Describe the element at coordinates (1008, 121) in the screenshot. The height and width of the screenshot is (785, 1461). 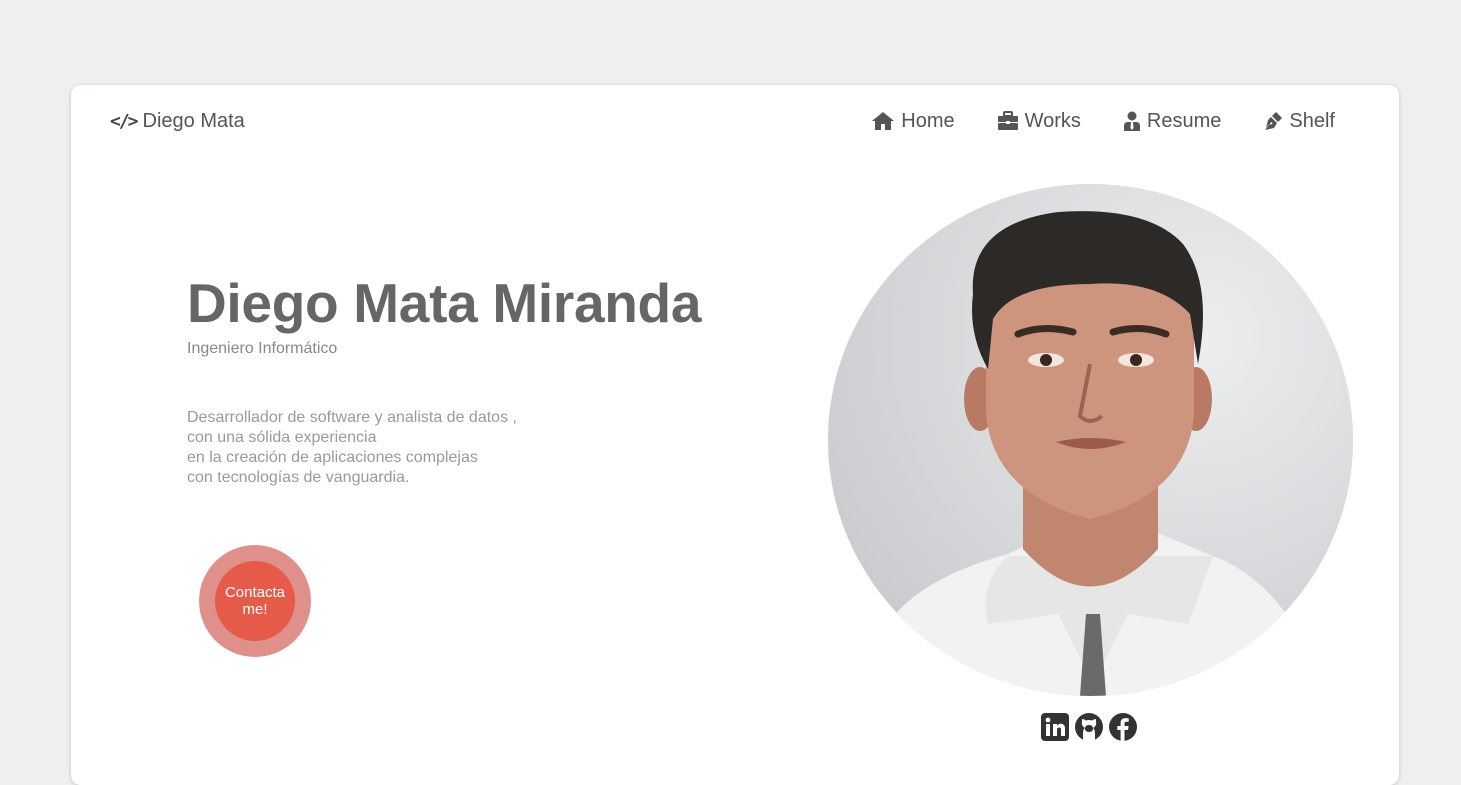
I see `briefcase-icon` at that location.